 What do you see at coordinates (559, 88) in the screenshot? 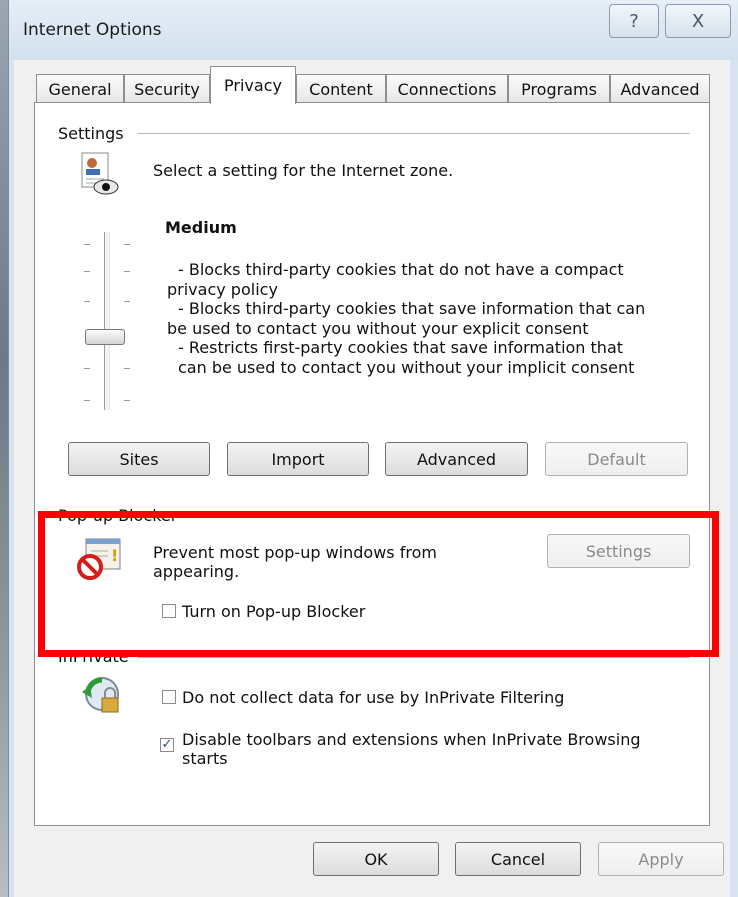
I see `tab-programs: Programs` at bounding box center [559, 88].